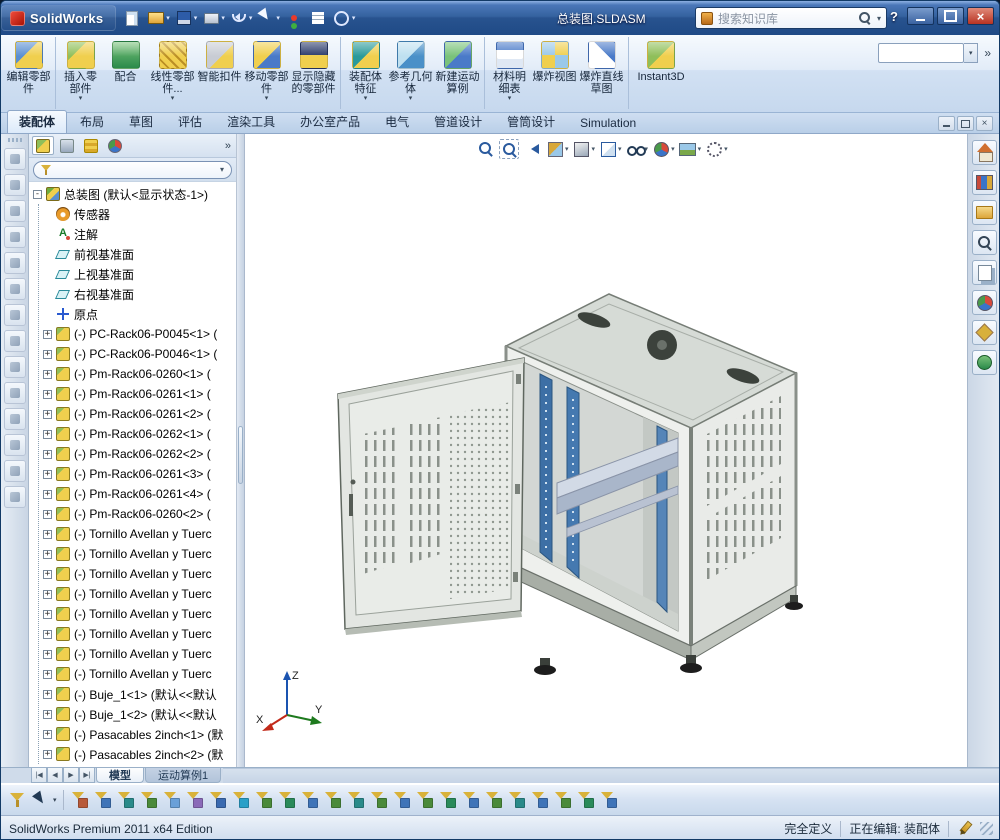 This screenshot has height=840, width=1000. What do you see at coordinates (402, 800) in the screenshot?
I see `filter-surface-finish-icon` at bounding box center [402, 800].